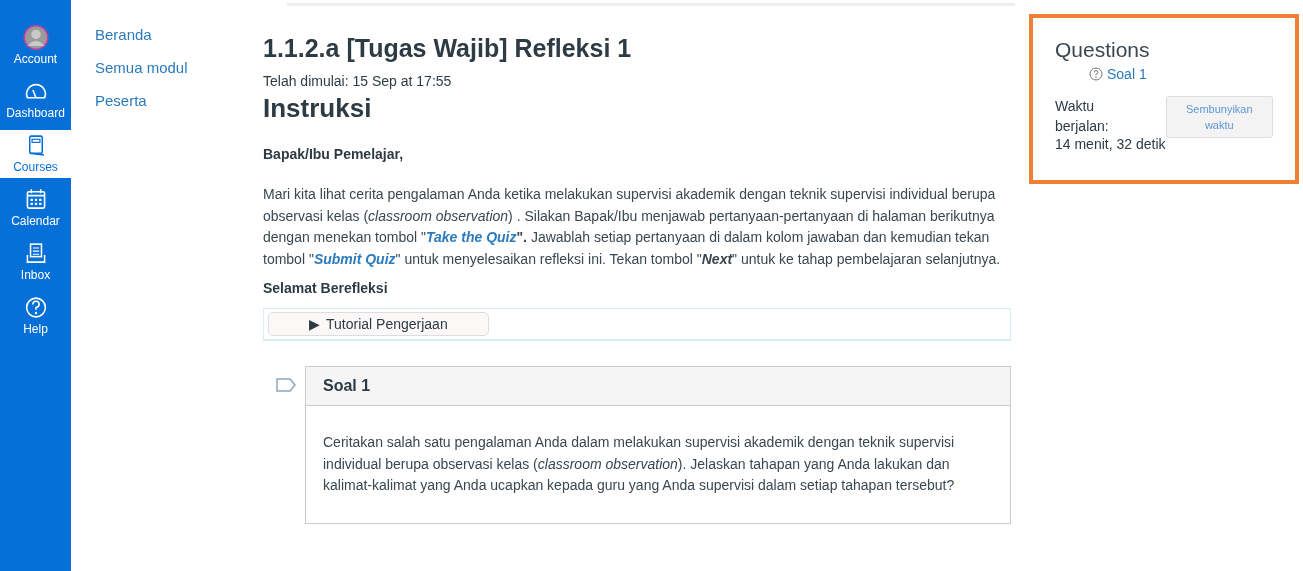  Describe the element at coordinates (354, 258) in the screenshot. I see `quiz-link: Submit Quiz` at that location.